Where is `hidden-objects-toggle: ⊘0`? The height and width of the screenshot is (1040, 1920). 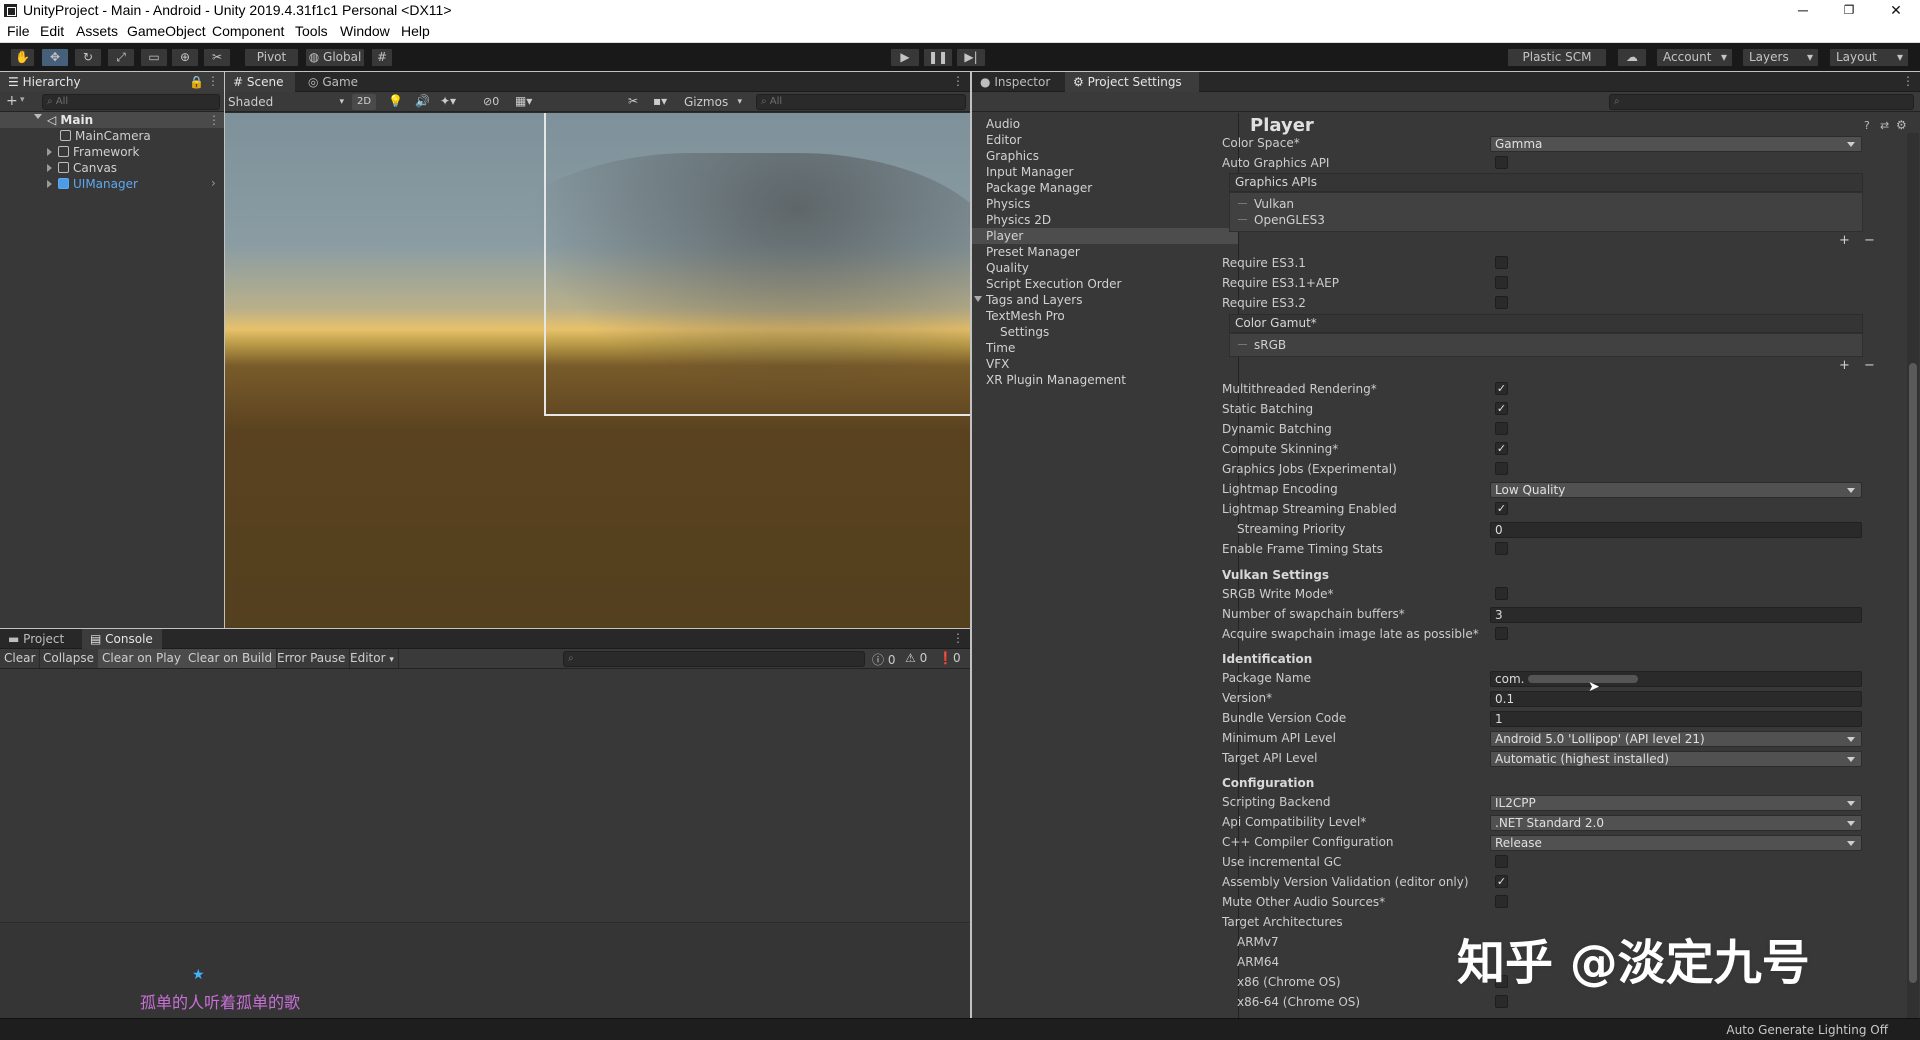 hidden-objects-toggle: ⊘0 is located at coordinates (491, 101).